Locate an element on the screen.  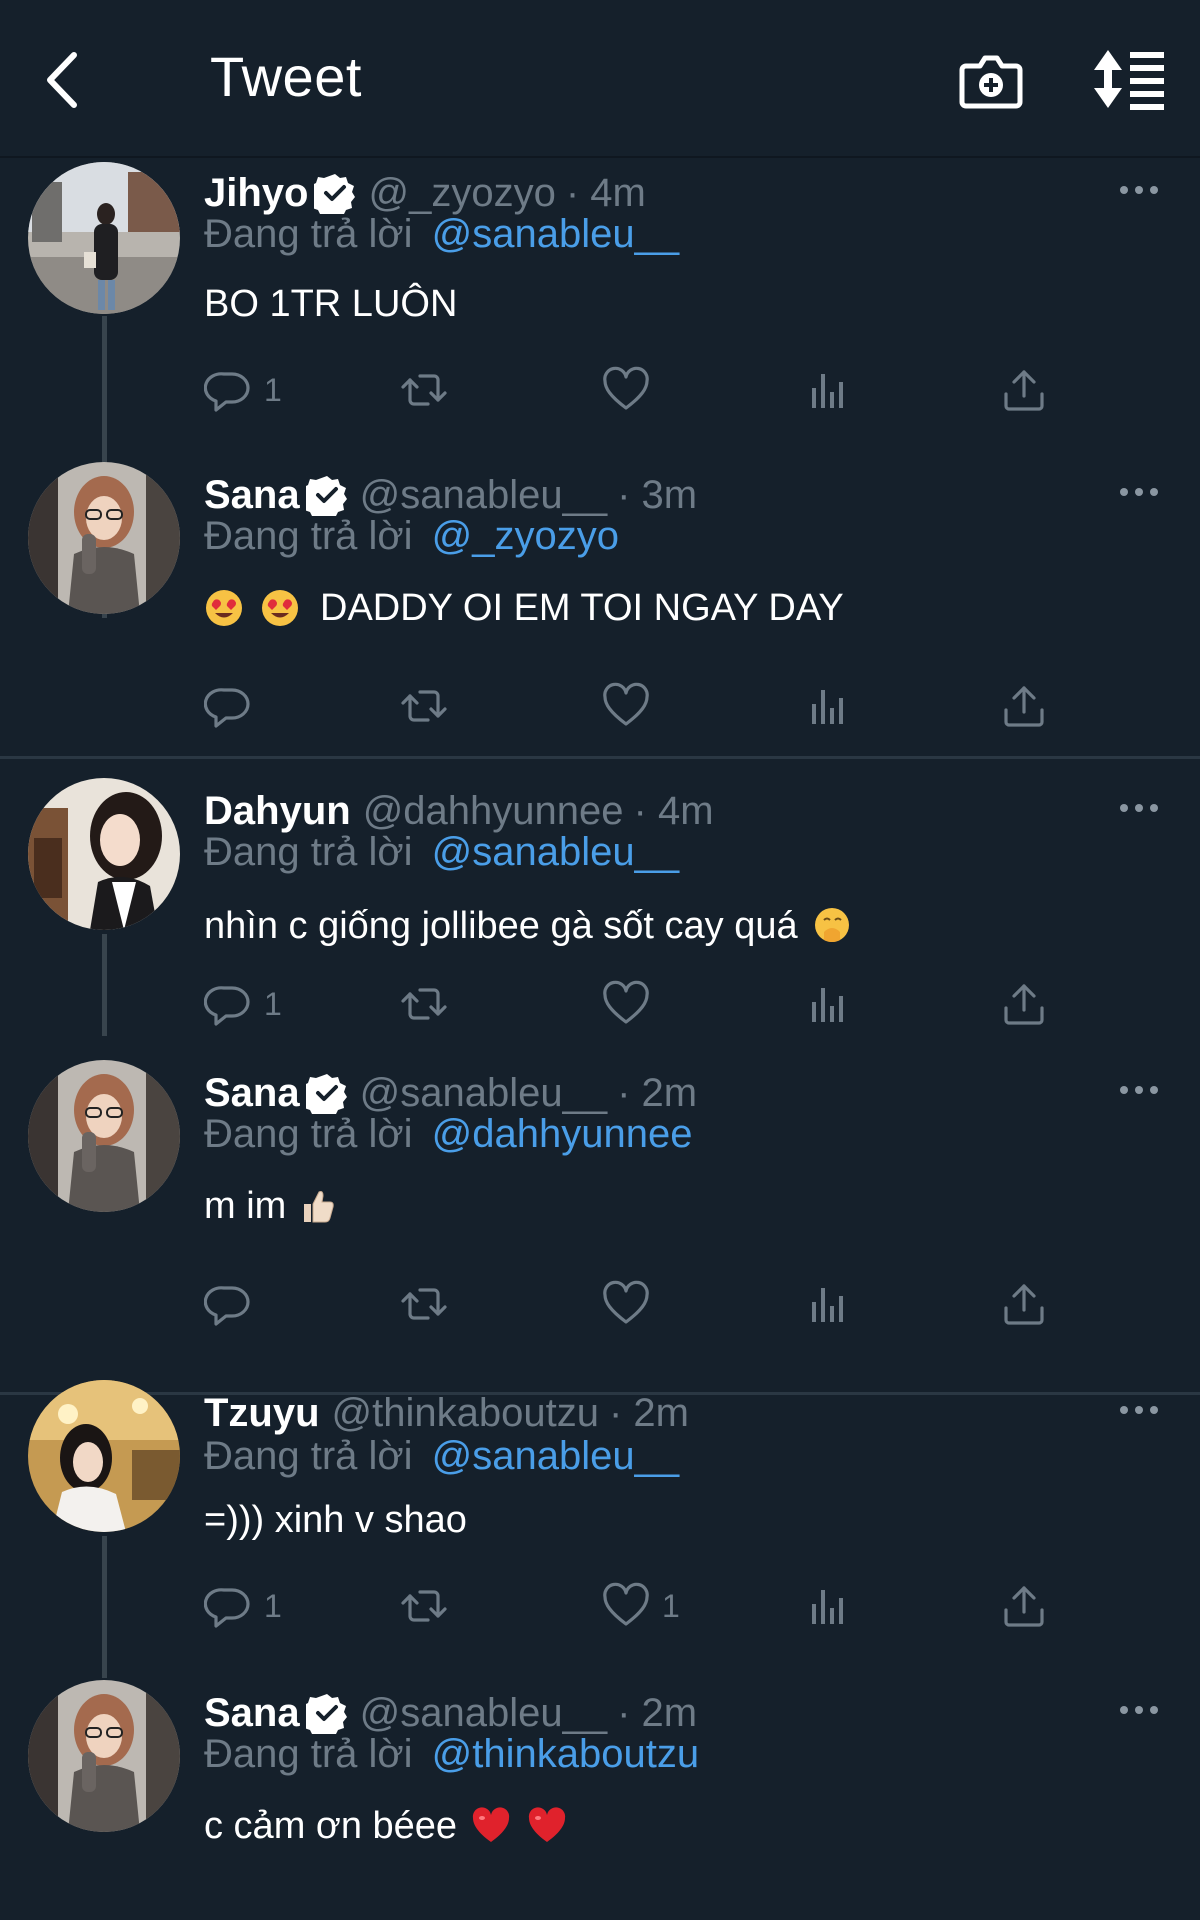
handle: @_zyozyo is located at coordinates (461, 193).